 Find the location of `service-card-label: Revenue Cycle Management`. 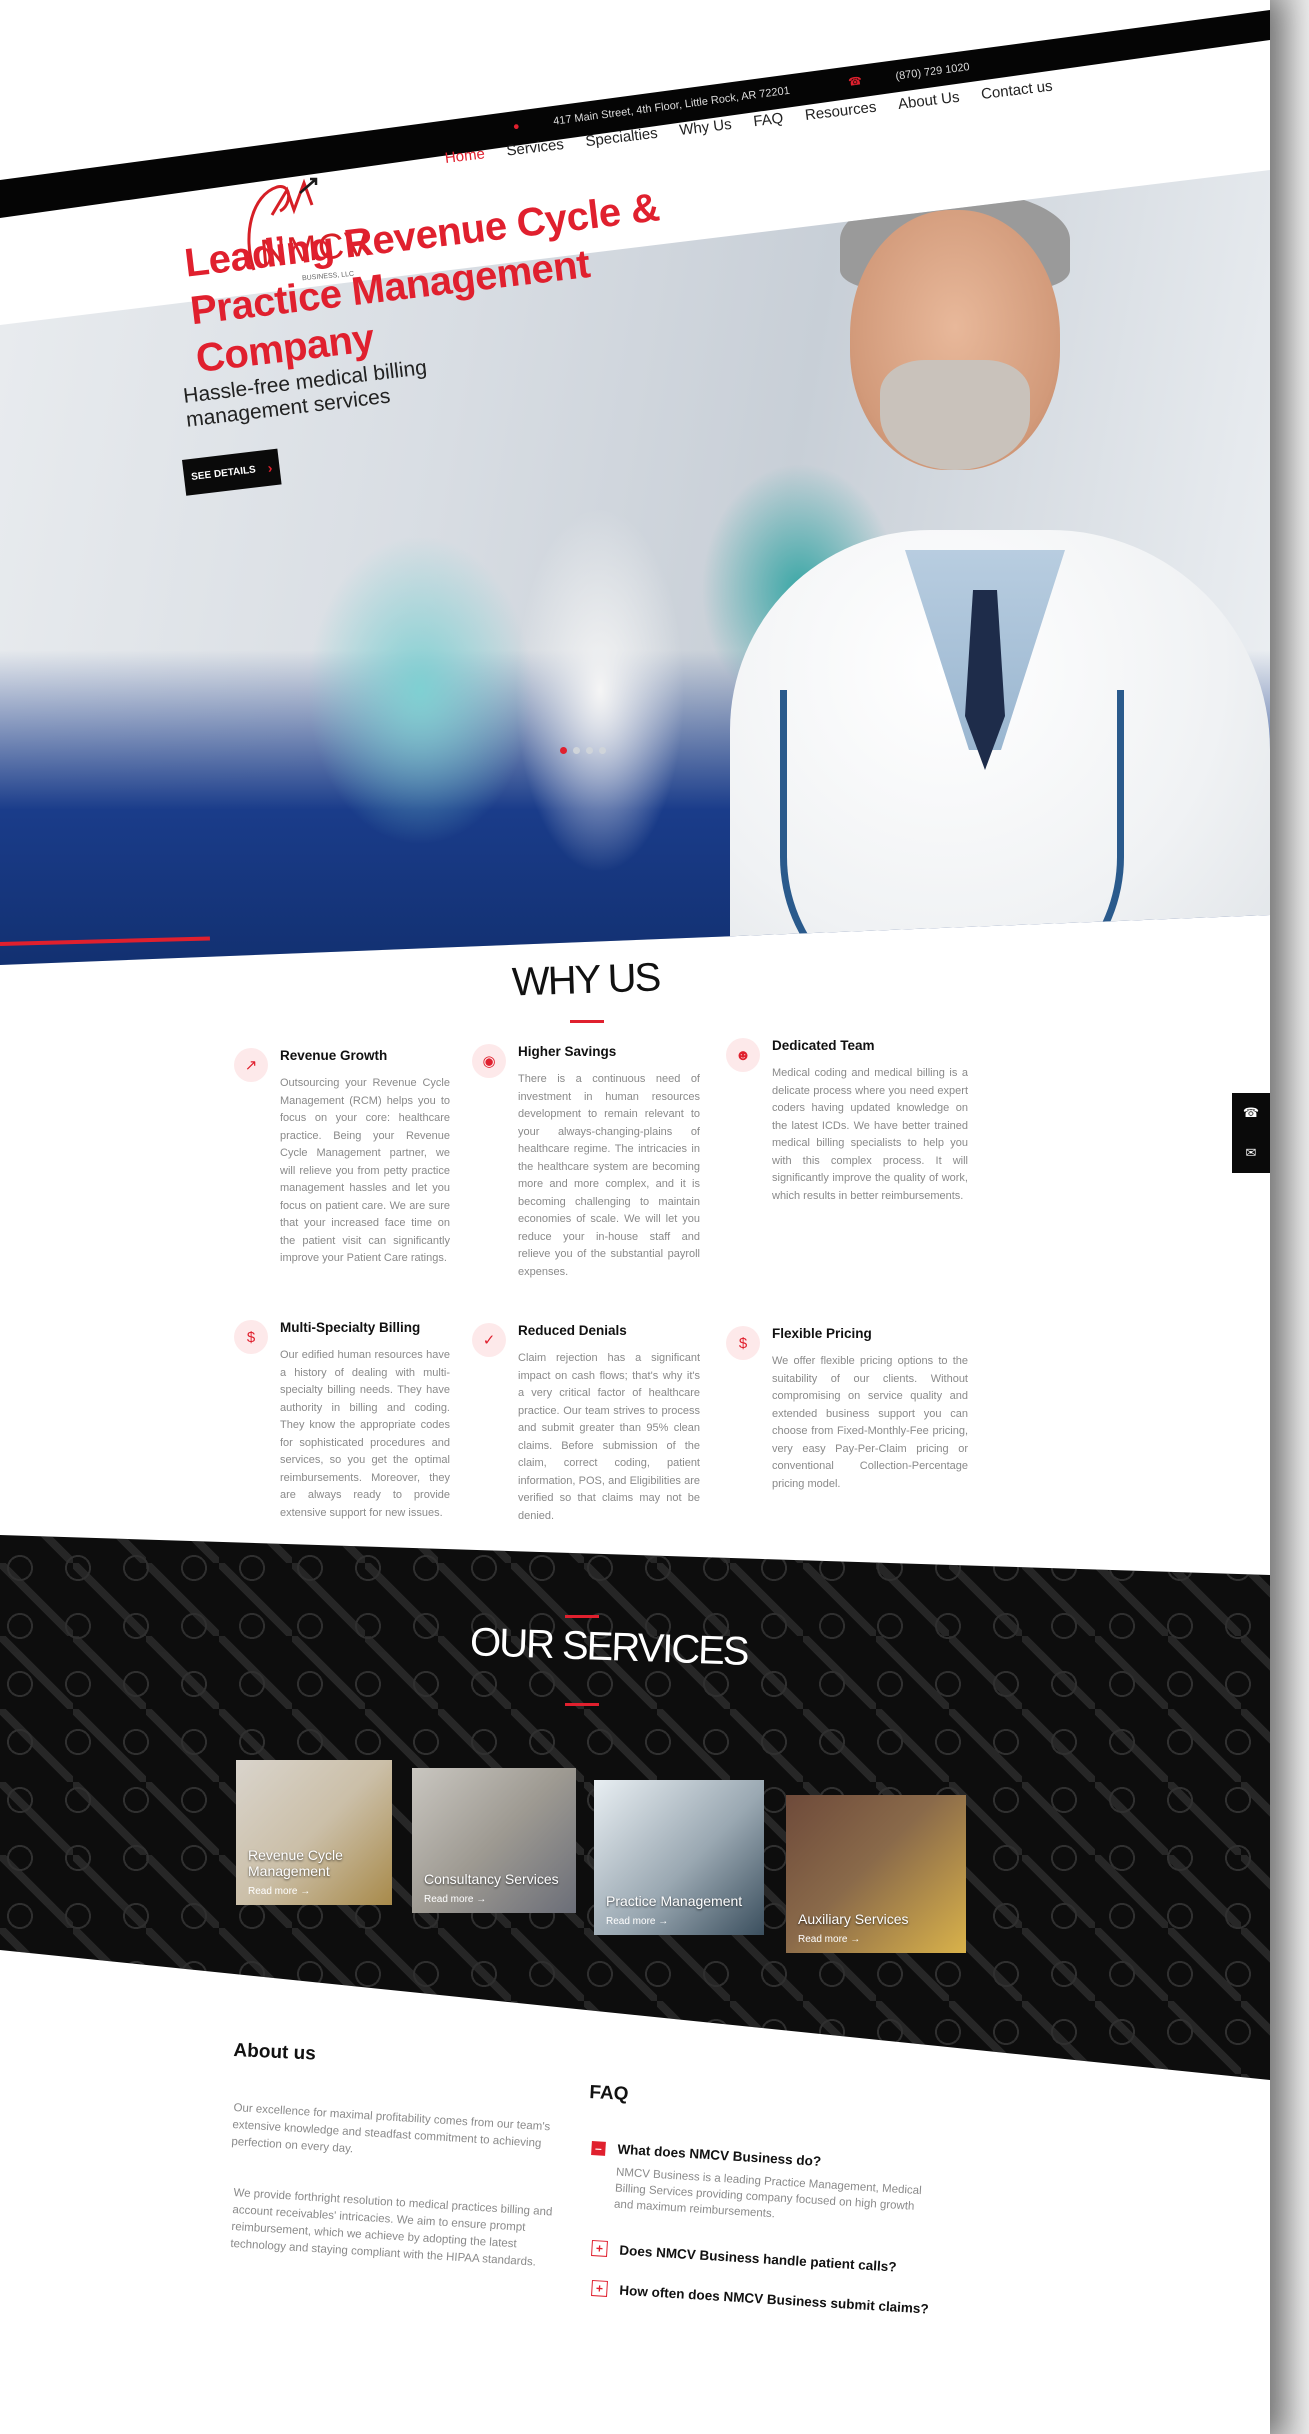

service-card-label: Revenue Cycle Management is located at coordinates (295, 1863).